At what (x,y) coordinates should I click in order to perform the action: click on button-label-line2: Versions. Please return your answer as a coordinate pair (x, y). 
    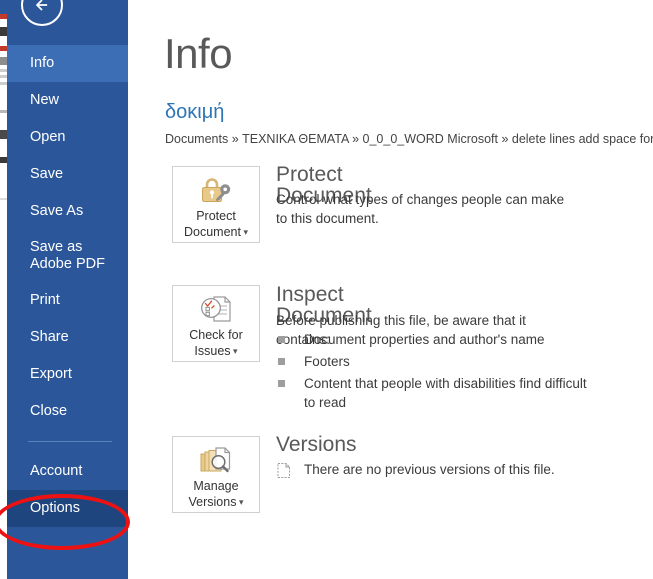
    Looking at the image, I should click on (212, 501).